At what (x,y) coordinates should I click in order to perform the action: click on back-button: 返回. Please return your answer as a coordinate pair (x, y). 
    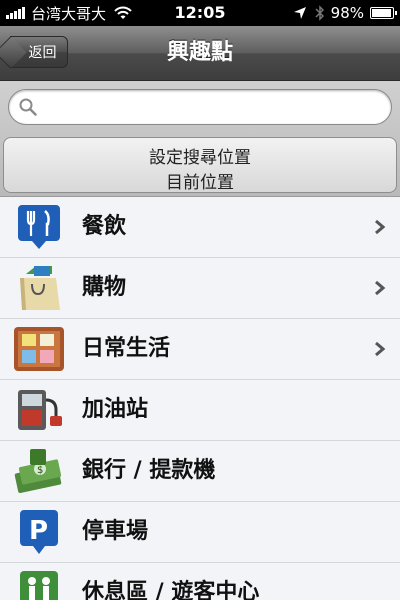
    Looking at the image, I should click on (39, 52).